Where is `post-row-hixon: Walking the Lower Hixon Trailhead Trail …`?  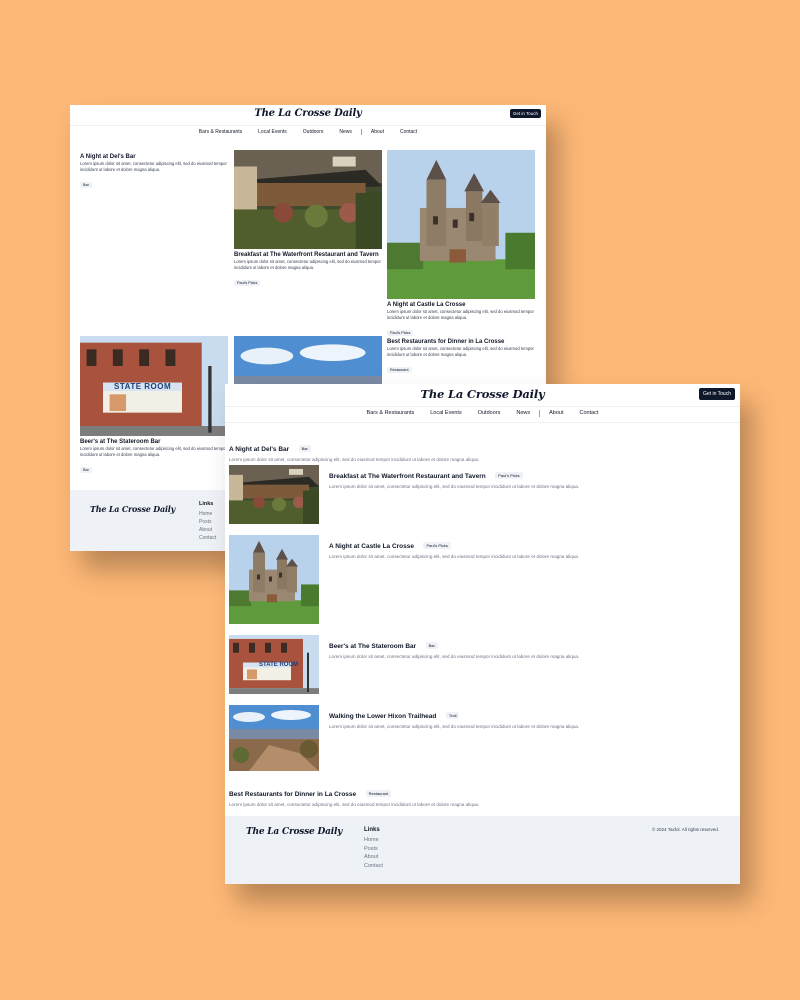
post-row-hixon: Walking the Lower Hixon Trailhead Trail … is located at coordinates (482, 738).